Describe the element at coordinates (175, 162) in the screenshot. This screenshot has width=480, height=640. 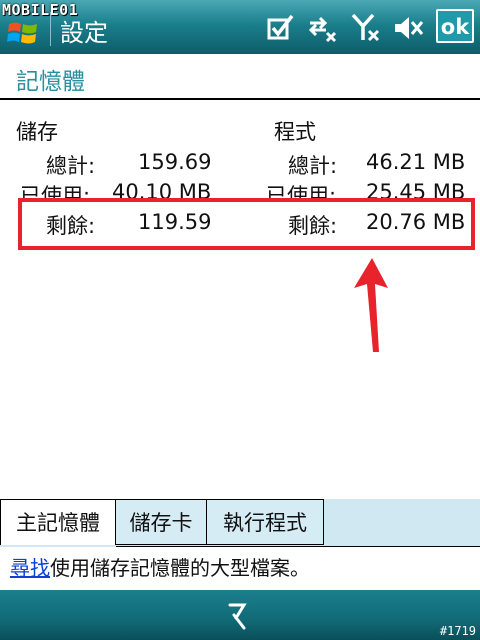
I see `storage-total-value: 159.69` at that location.